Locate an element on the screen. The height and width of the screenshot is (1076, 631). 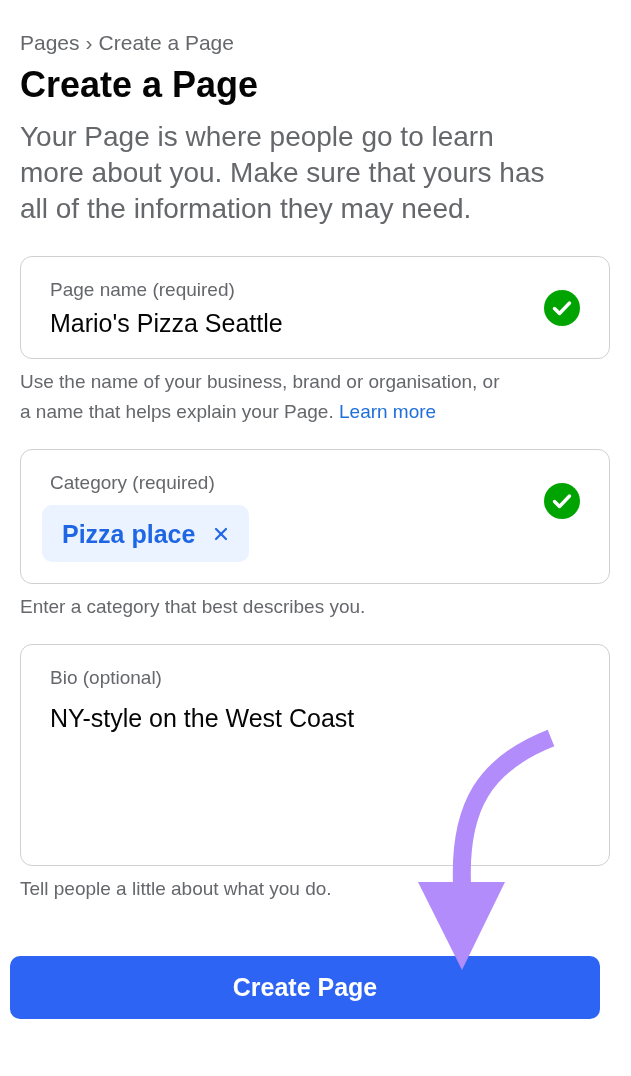
field-label: Bio (optional) is located at coordinates (106, 678).